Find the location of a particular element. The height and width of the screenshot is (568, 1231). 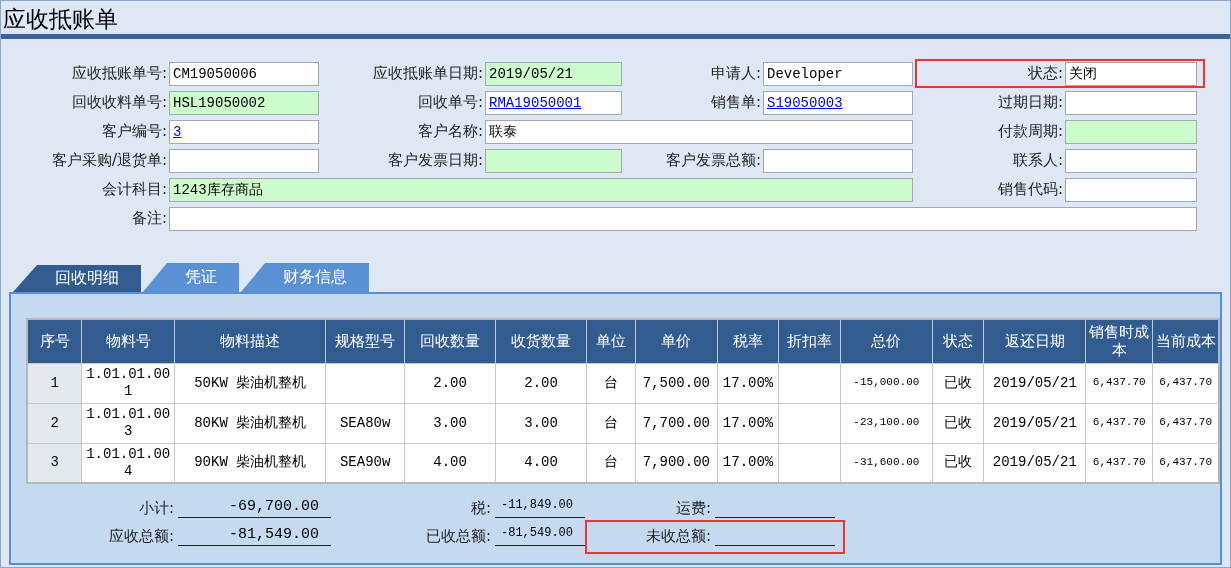

field-label: 备注: is located at coordinates (149, 218).